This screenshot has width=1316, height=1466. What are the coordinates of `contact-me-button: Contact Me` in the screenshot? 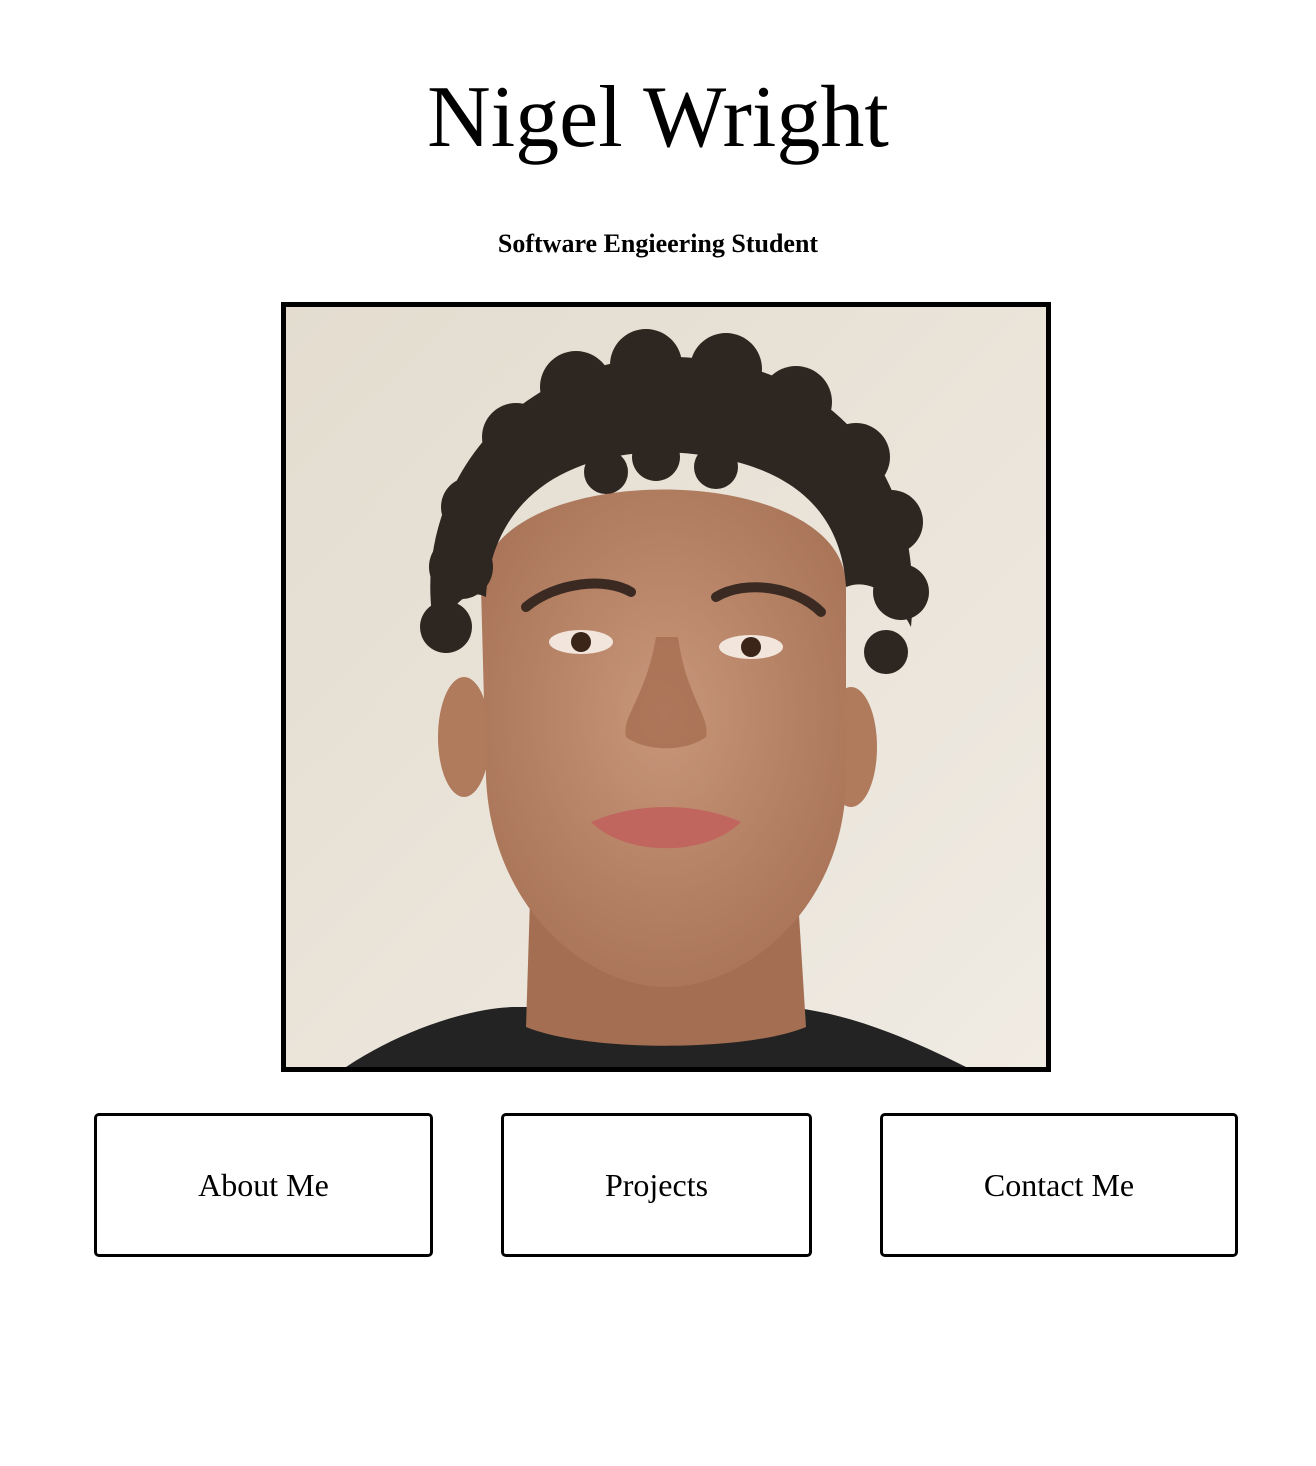 It's located at (1059, 1185).